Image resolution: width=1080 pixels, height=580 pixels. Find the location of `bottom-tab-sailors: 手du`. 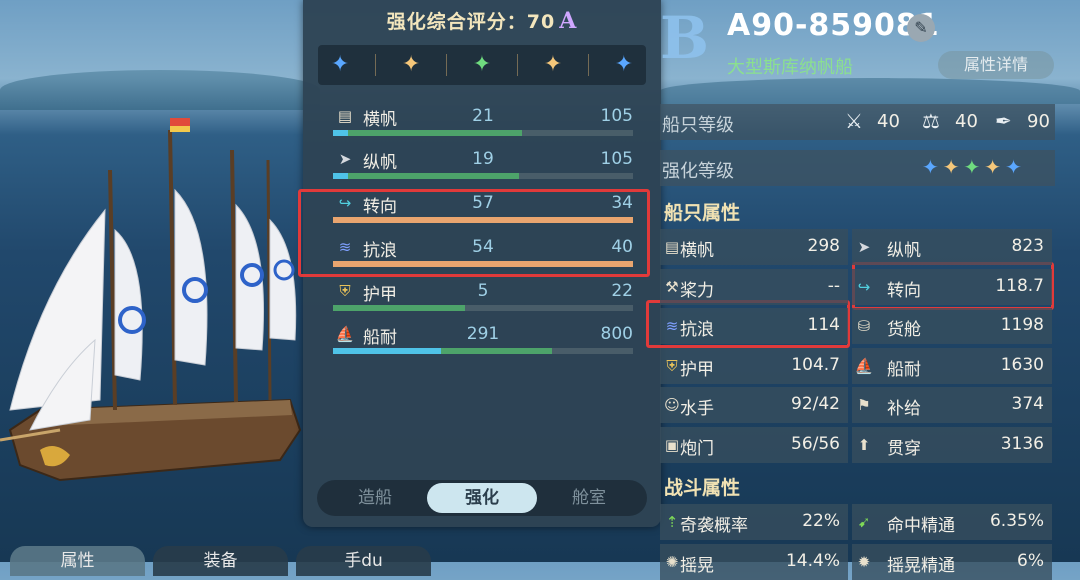

bottom-tab-sailors: 手du is located at coordinates (363, 561).